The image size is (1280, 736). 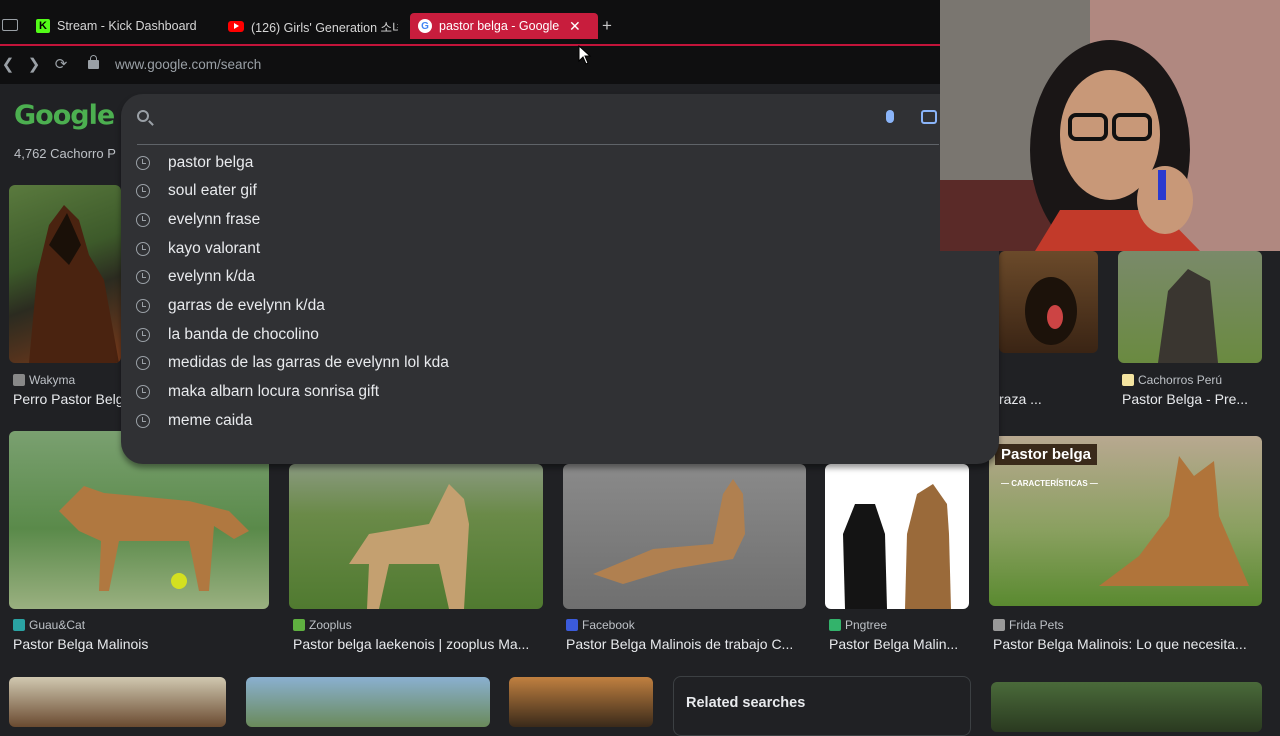 I want to click on url-field: www.google.com/search, so click(x=188, y=64).